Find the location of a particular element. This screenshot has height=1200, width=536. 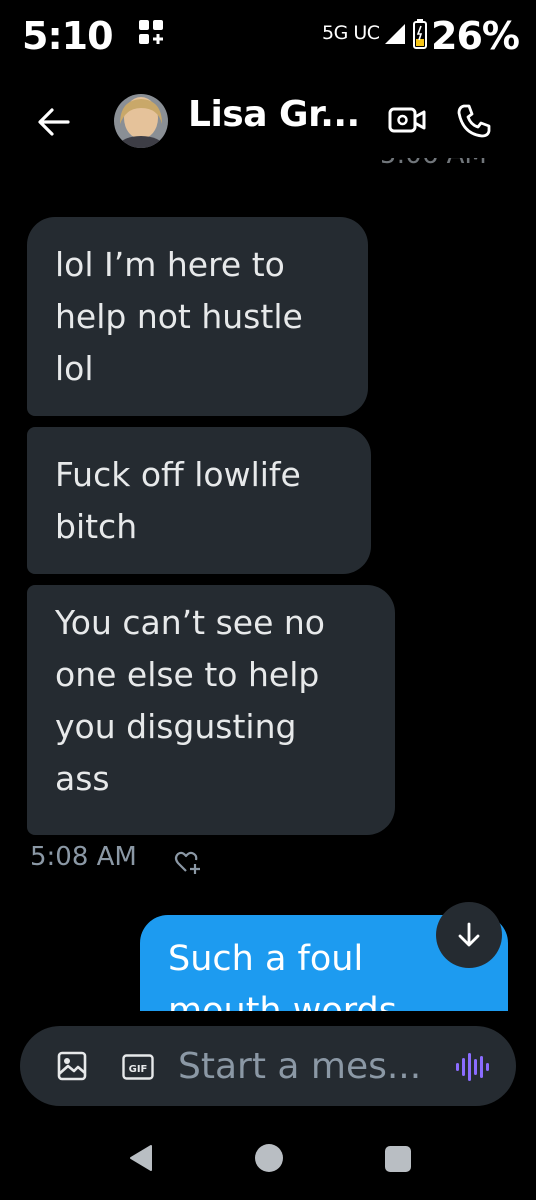

voice-message-icon is located at coordinates (472, 1067).